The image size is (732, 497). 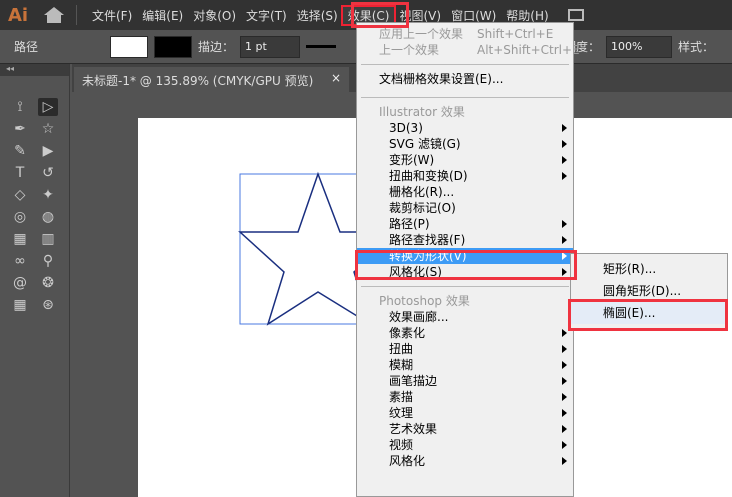 What do you see at coordinates (465, 144) in the screenshot?
I see `menu-item-svg-filters: SVG 滤镜(G)` at bounding box center [465, 144].